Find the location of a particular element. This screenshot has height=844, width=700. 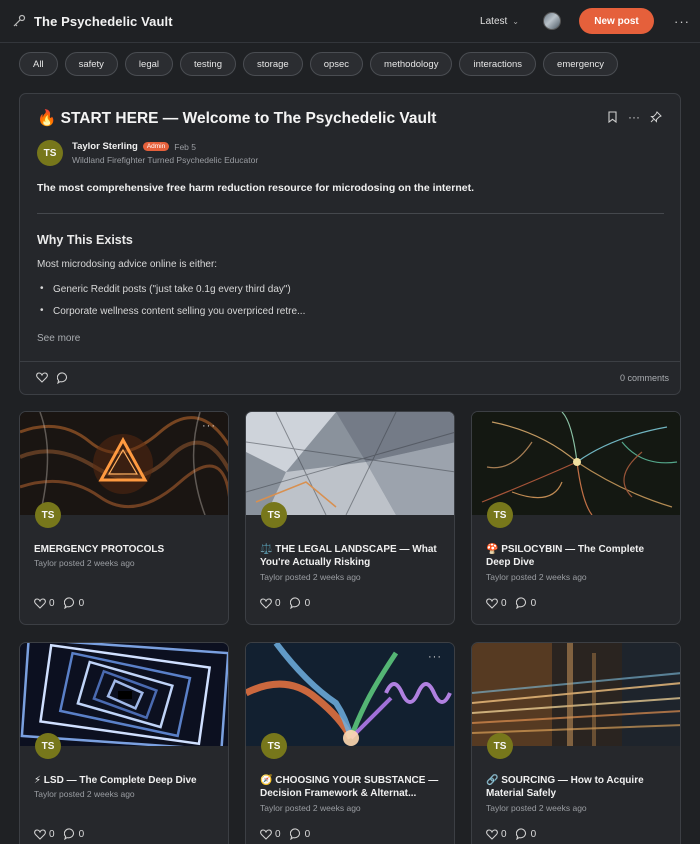

tag-opsec: opsec is located at coordinates (336, 64).